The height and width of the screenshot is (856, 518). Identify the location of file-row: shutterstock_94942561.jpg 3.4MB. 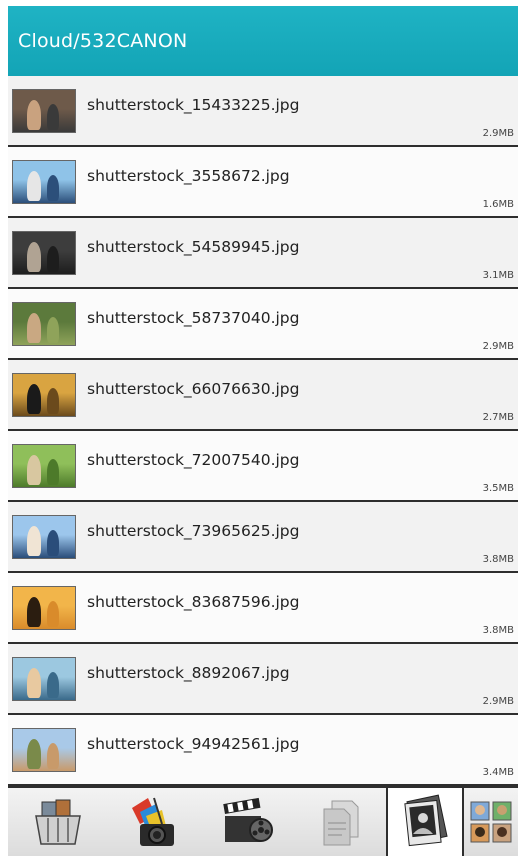
(263, 750).